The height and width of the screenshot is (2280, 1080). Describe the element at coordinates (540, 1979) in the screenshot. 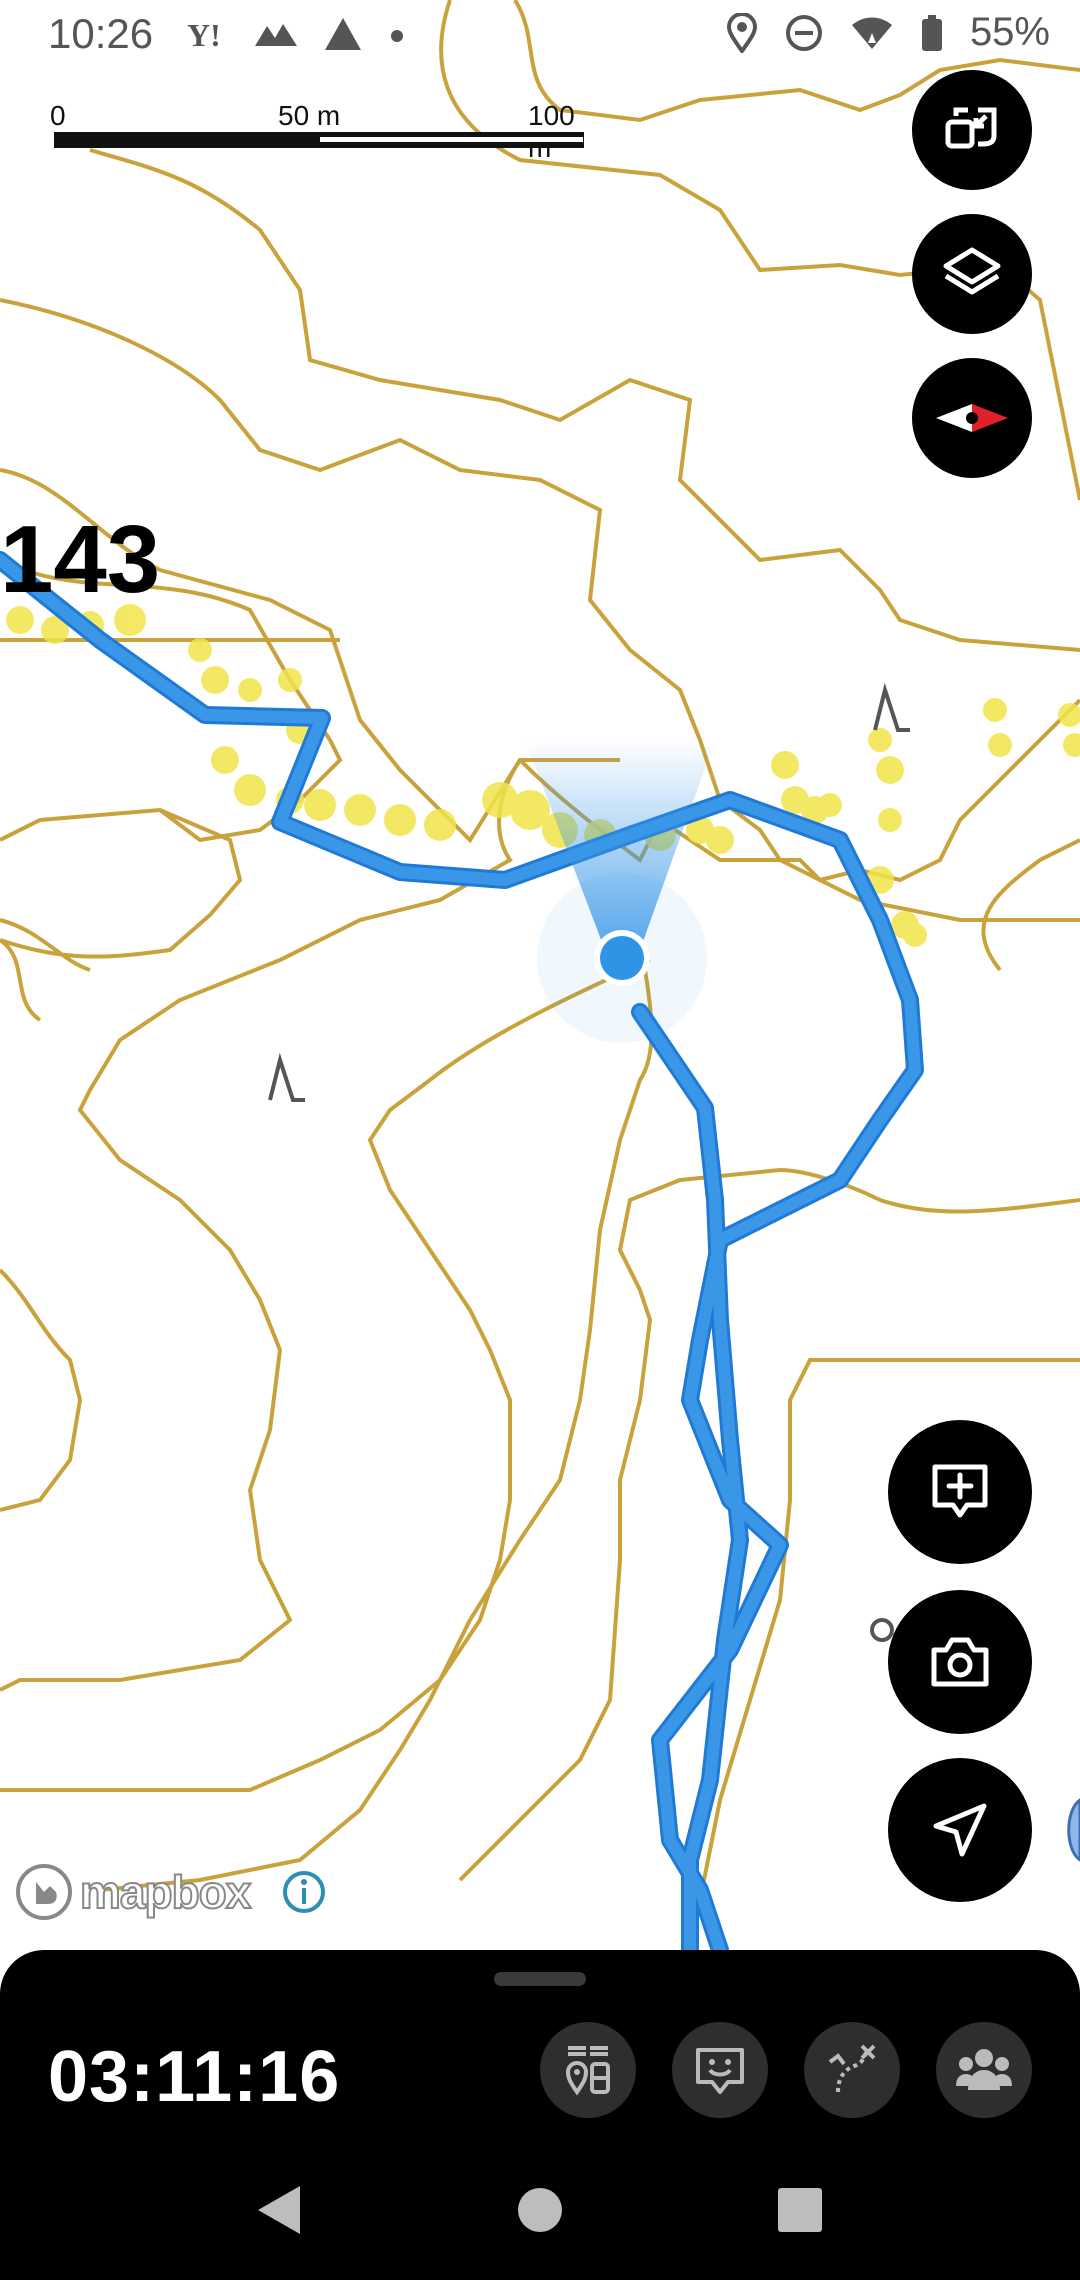

I see `sheet-drag-handle` at that location.